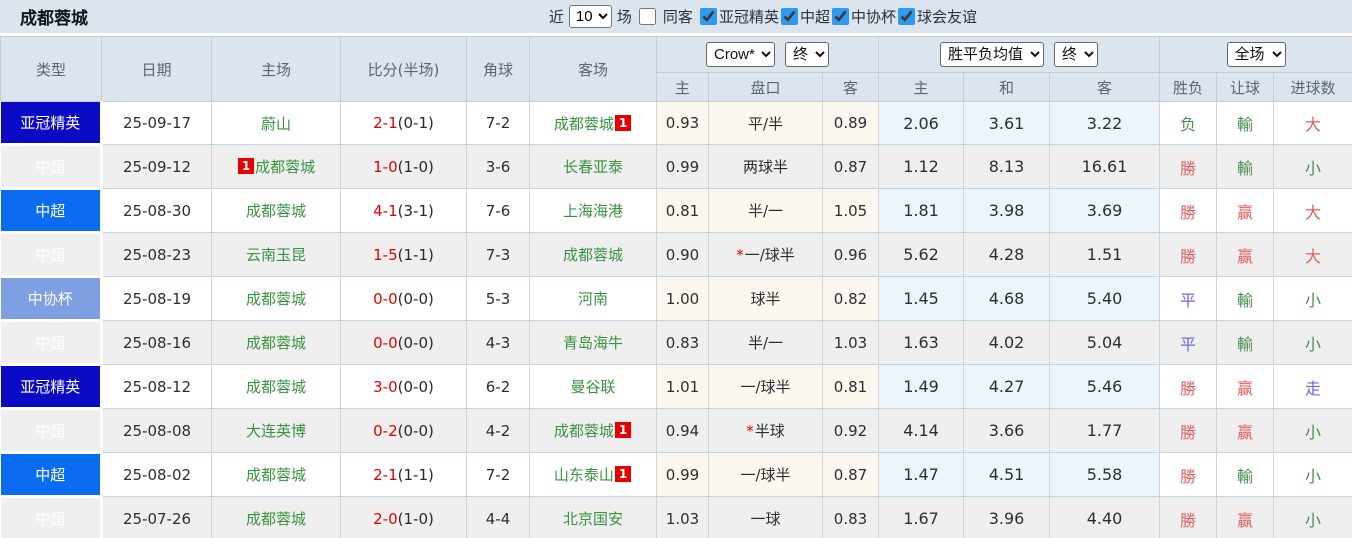 The height and width of the screenshot is (538, 1352). I want to click on avg-type-select: 胜平负均值, so click(992, 54).